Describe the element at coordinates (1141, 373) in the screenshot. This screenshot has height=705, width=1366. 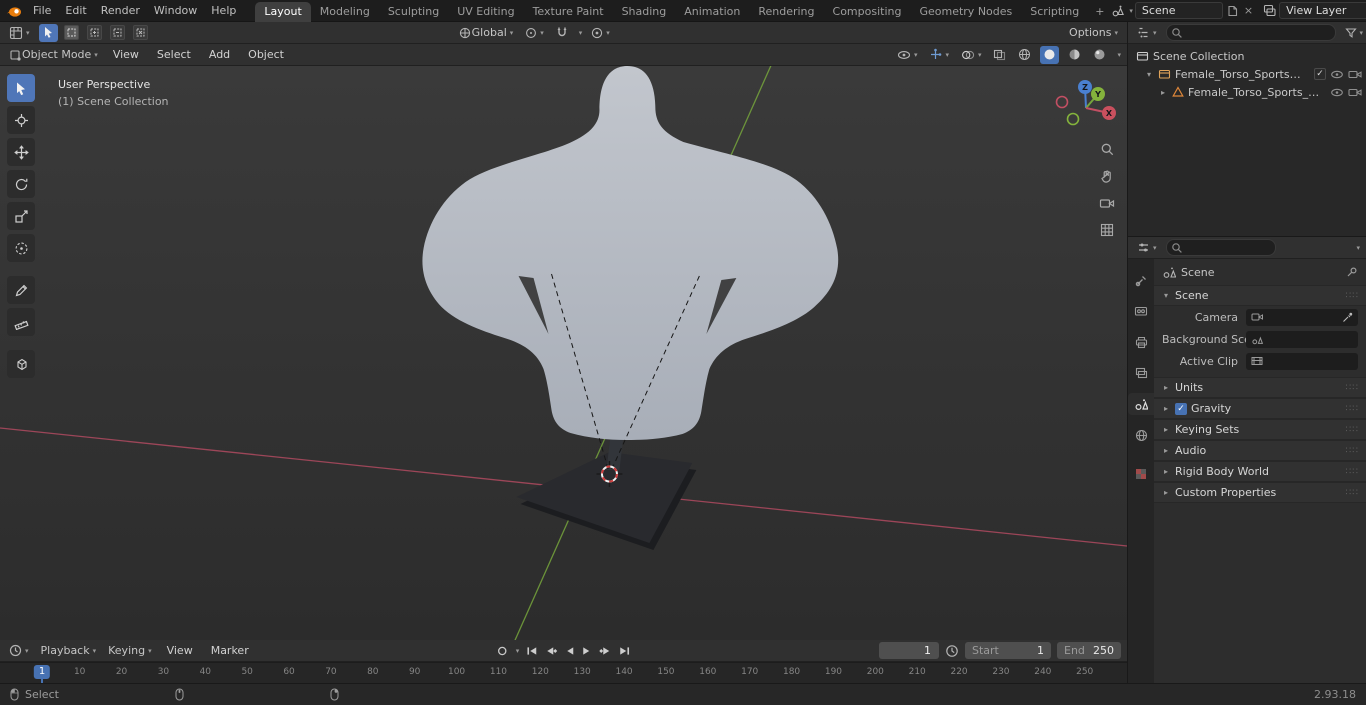
I see `tab-view-layer` at that location.